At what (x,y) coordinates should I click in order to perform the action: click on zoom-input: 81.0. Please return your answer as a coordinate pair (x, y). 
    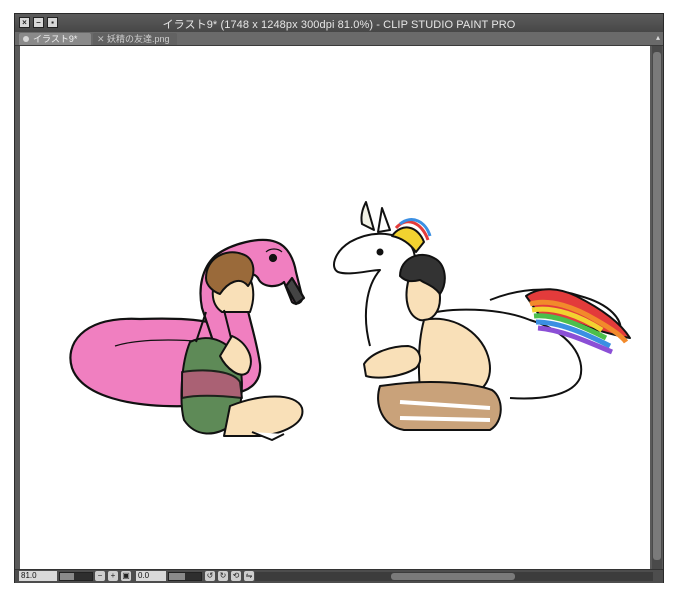
    Looking at the image, I should click on (38, 576).